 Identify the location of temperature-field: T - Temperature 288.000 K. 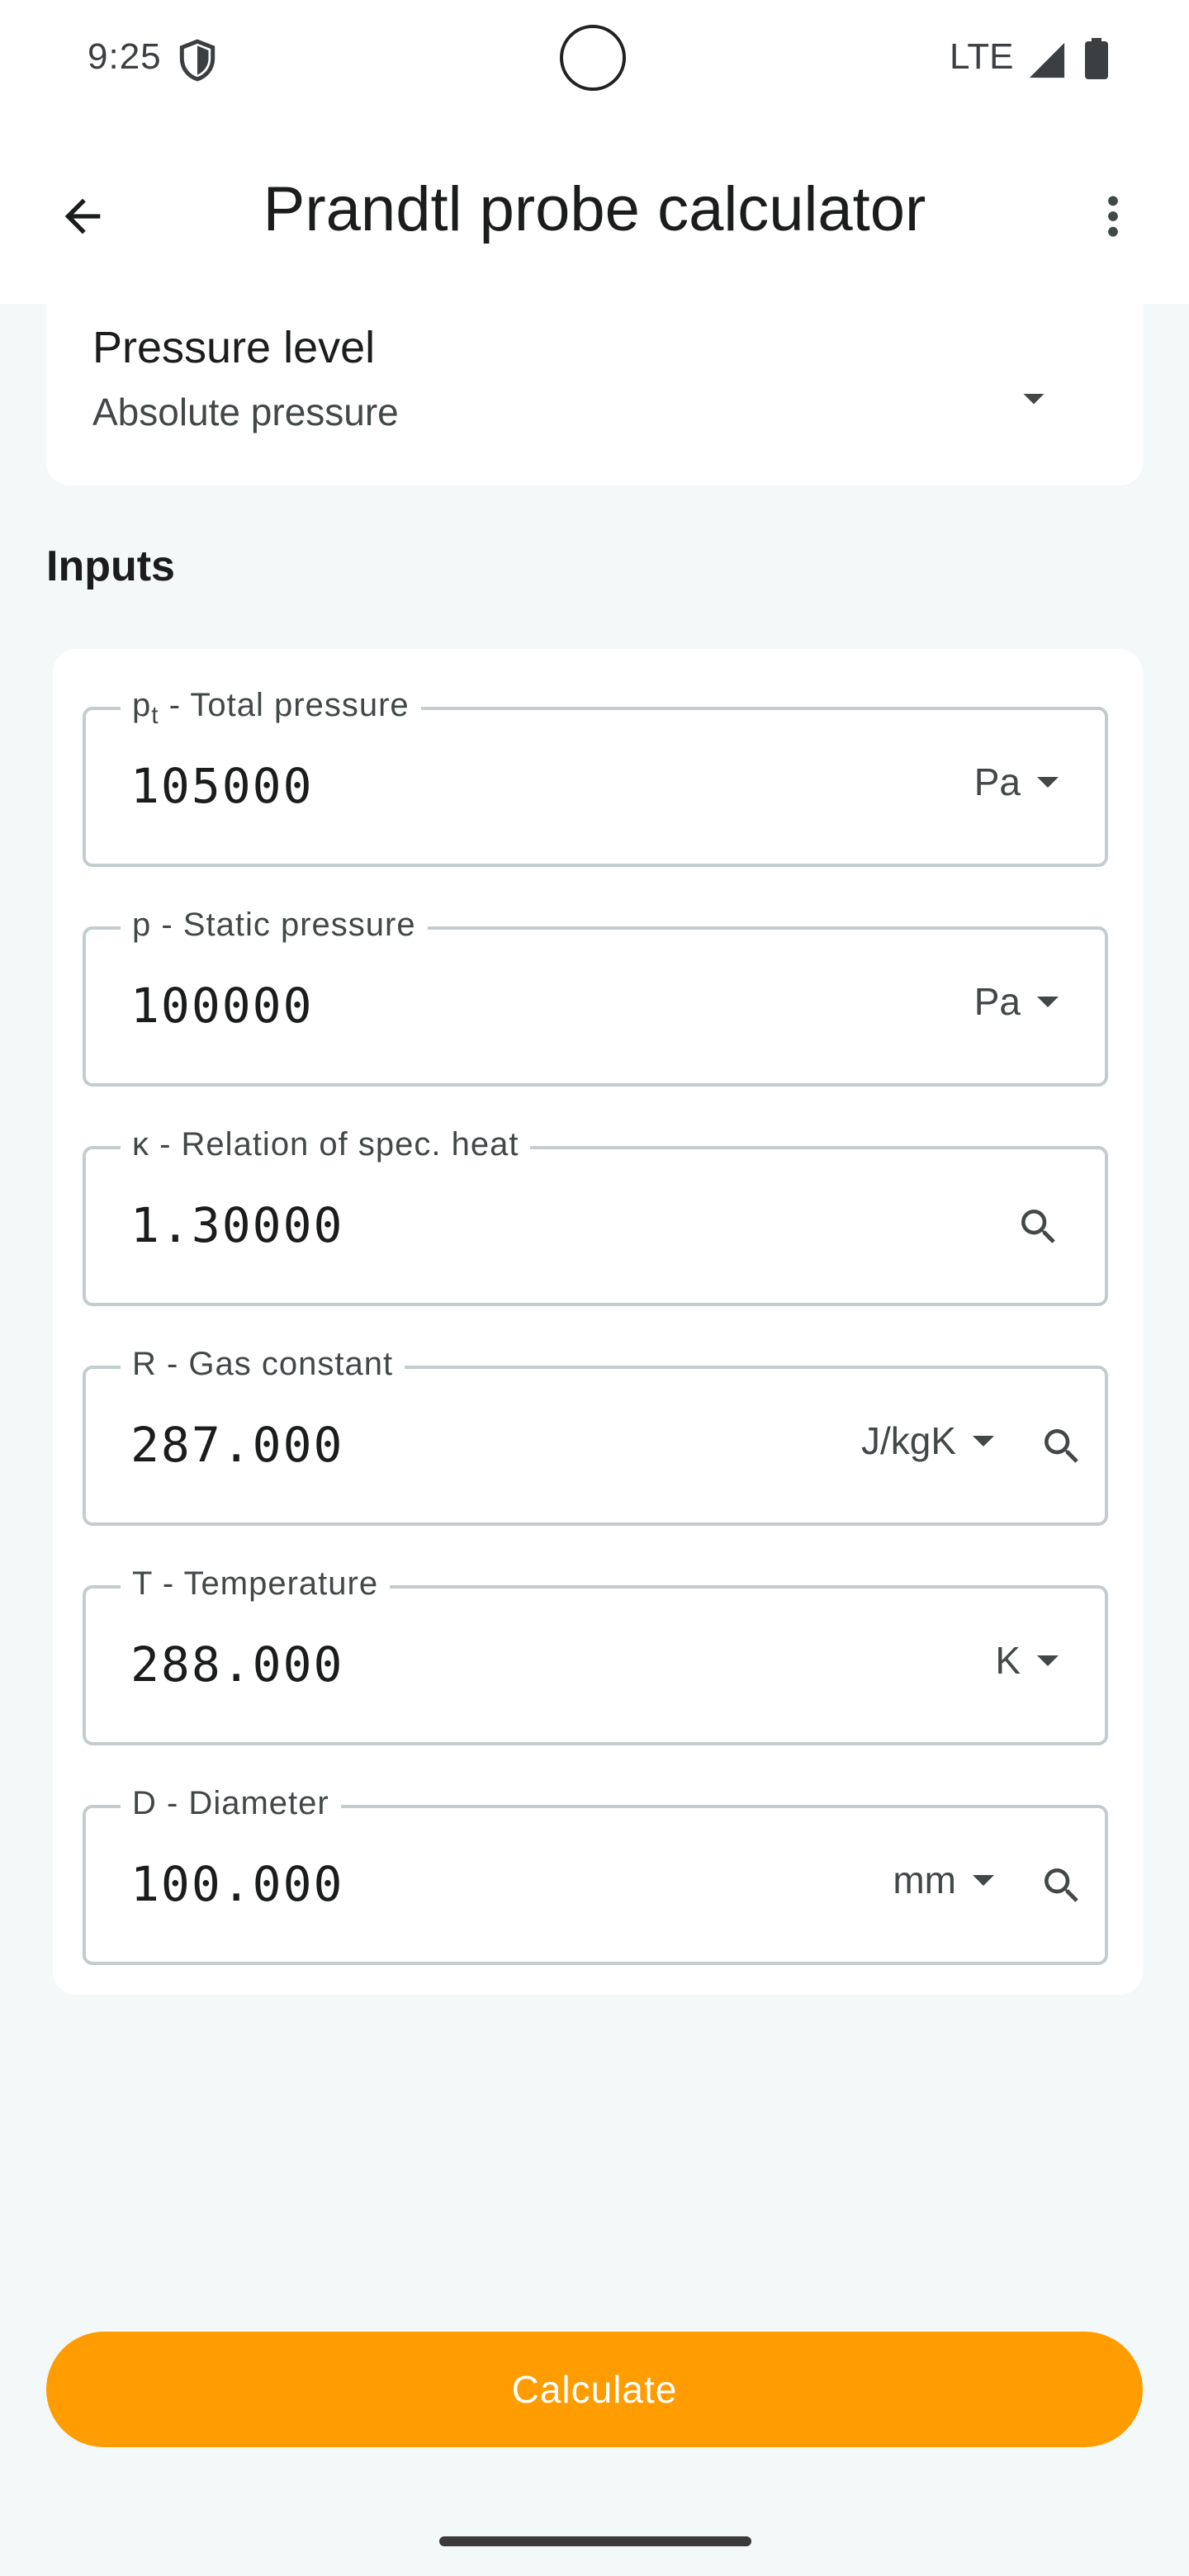
(595, 1652).